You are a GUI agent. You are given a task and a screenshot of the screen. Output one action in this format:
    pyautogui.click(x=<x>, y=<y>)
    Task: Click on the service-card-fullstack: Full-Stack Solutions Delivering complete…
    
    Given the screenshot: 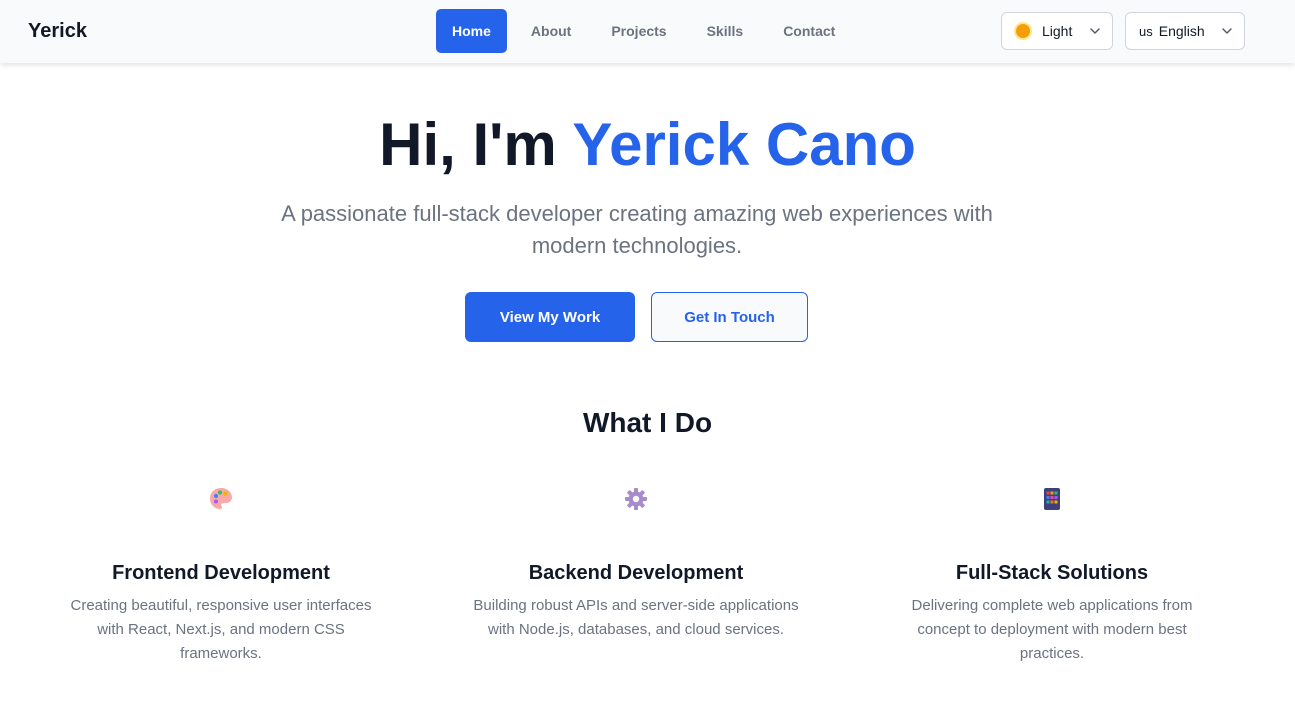 What is the action you would take?
    pyautogui.click(x=1052, y=575)
    